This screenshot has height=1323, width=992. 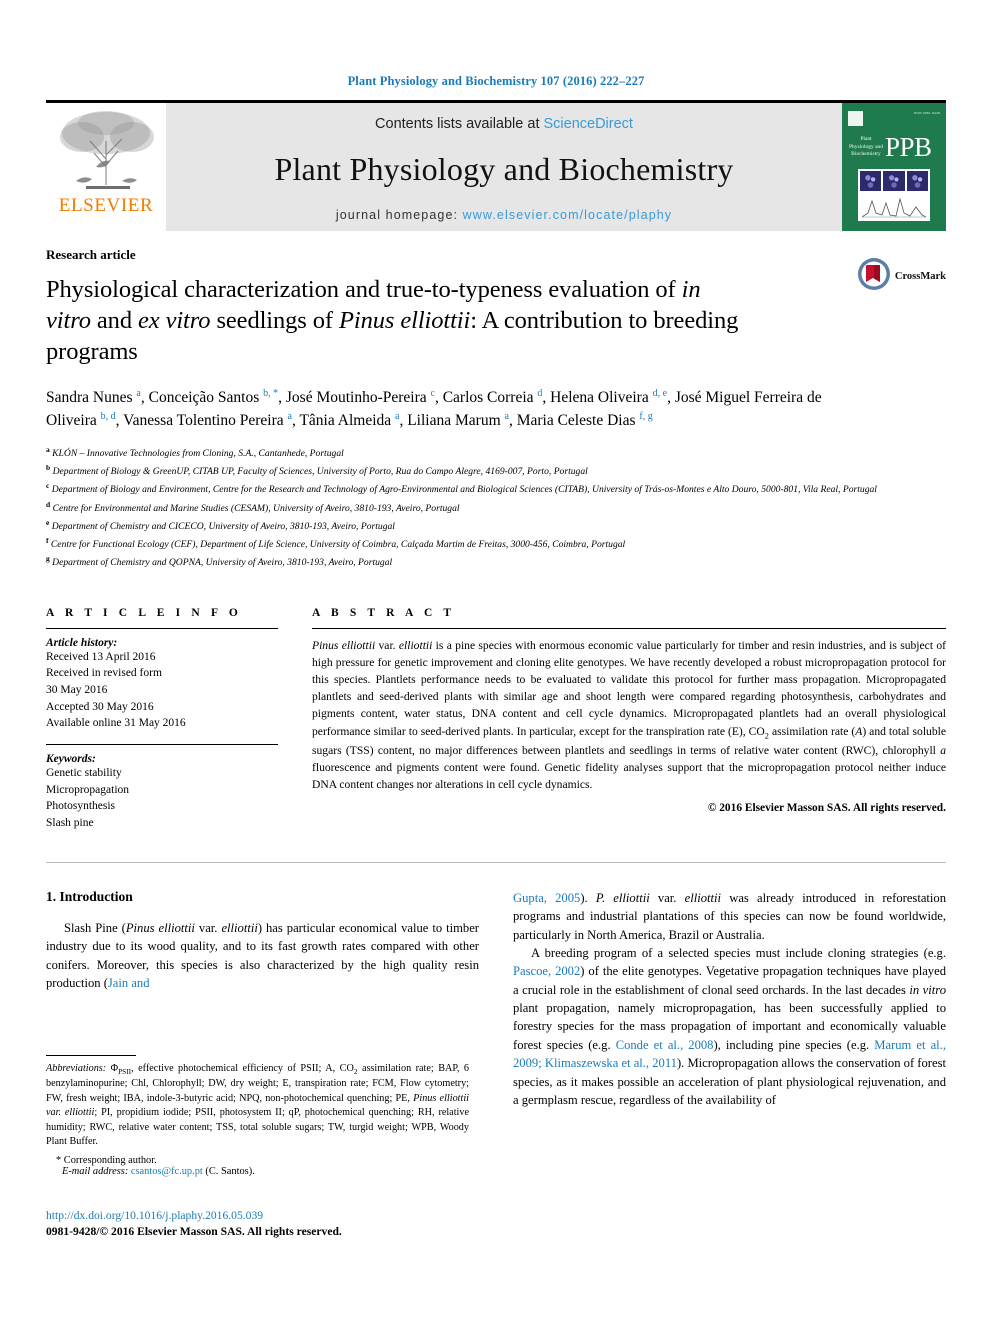 What do you see at coordinates (384, 612) in the screenshot?
I see `abstract-heading: A B S T R A C T` at bounding box center [384, 612].